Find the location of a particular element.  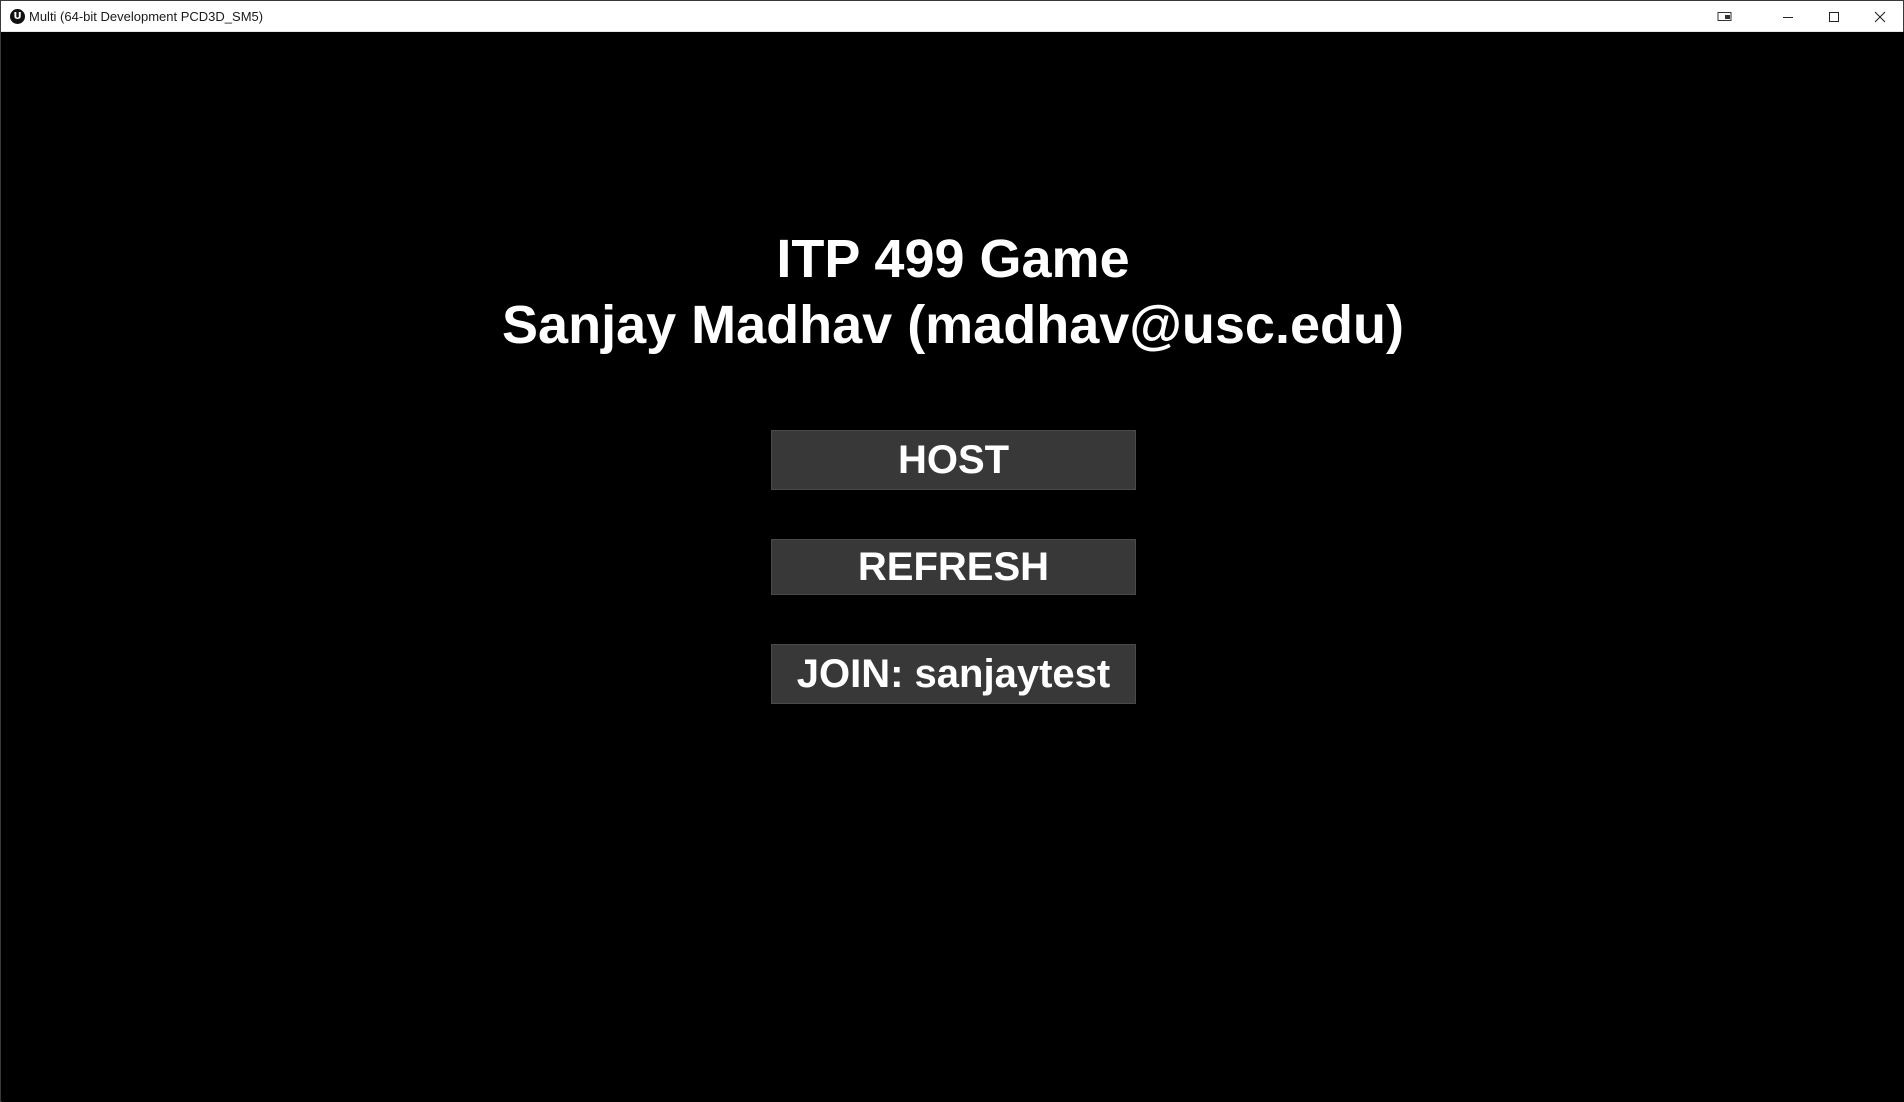

maximize-icon is located at coordinates (1834, 17).